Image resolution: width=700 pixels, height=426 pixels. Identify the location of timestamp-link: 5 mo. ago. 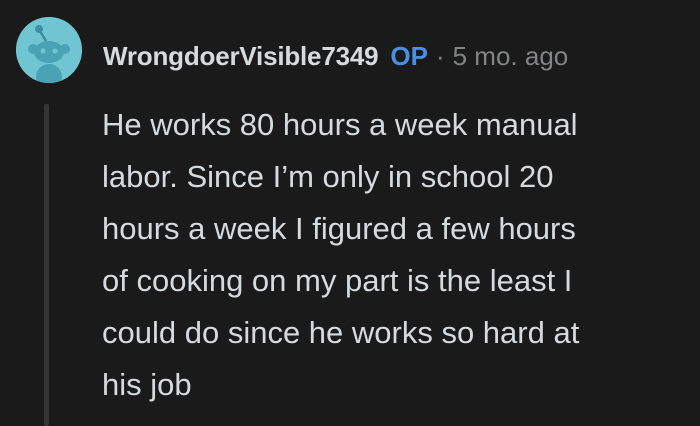
(511, 56).